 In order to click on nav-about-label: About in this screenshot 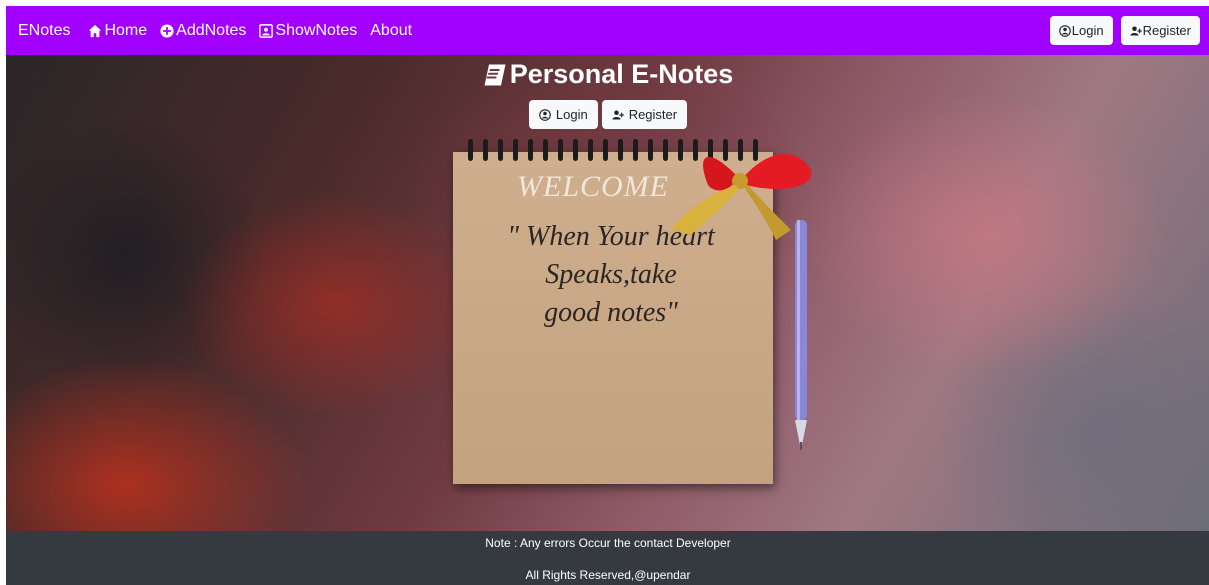, I will do `click(391, 30)`.